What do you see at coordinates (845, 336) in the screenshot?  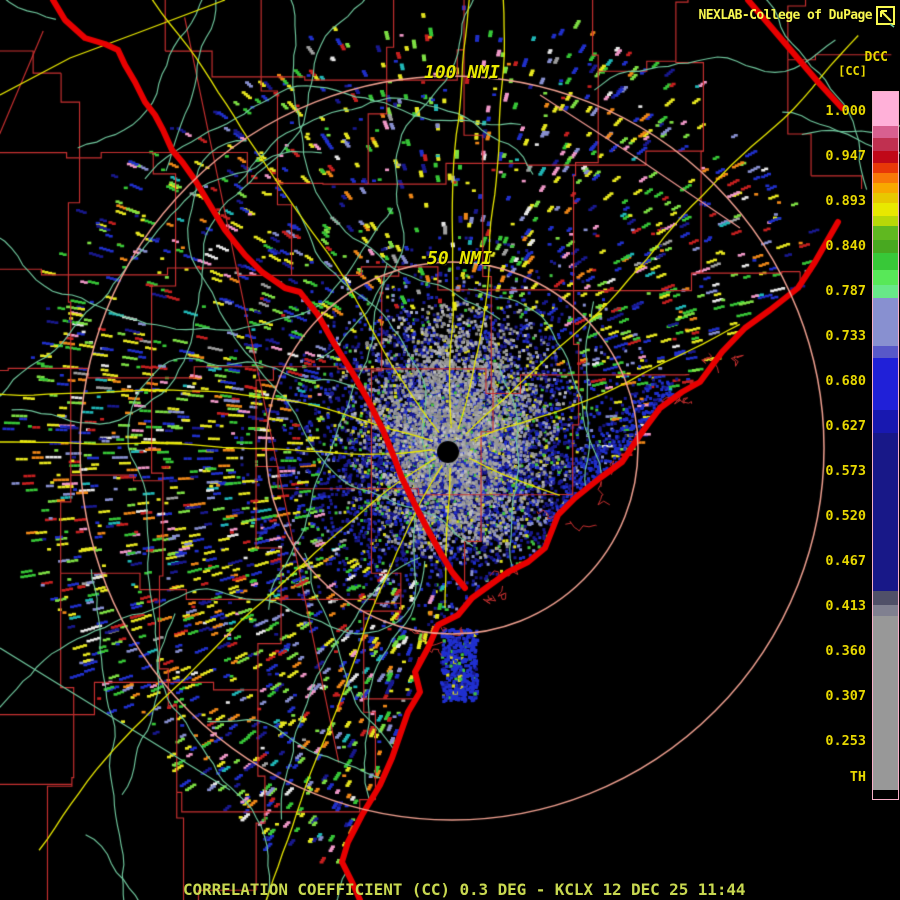 I see `colorbar-tick-label: 0.733` at bounding box center [845, 336].